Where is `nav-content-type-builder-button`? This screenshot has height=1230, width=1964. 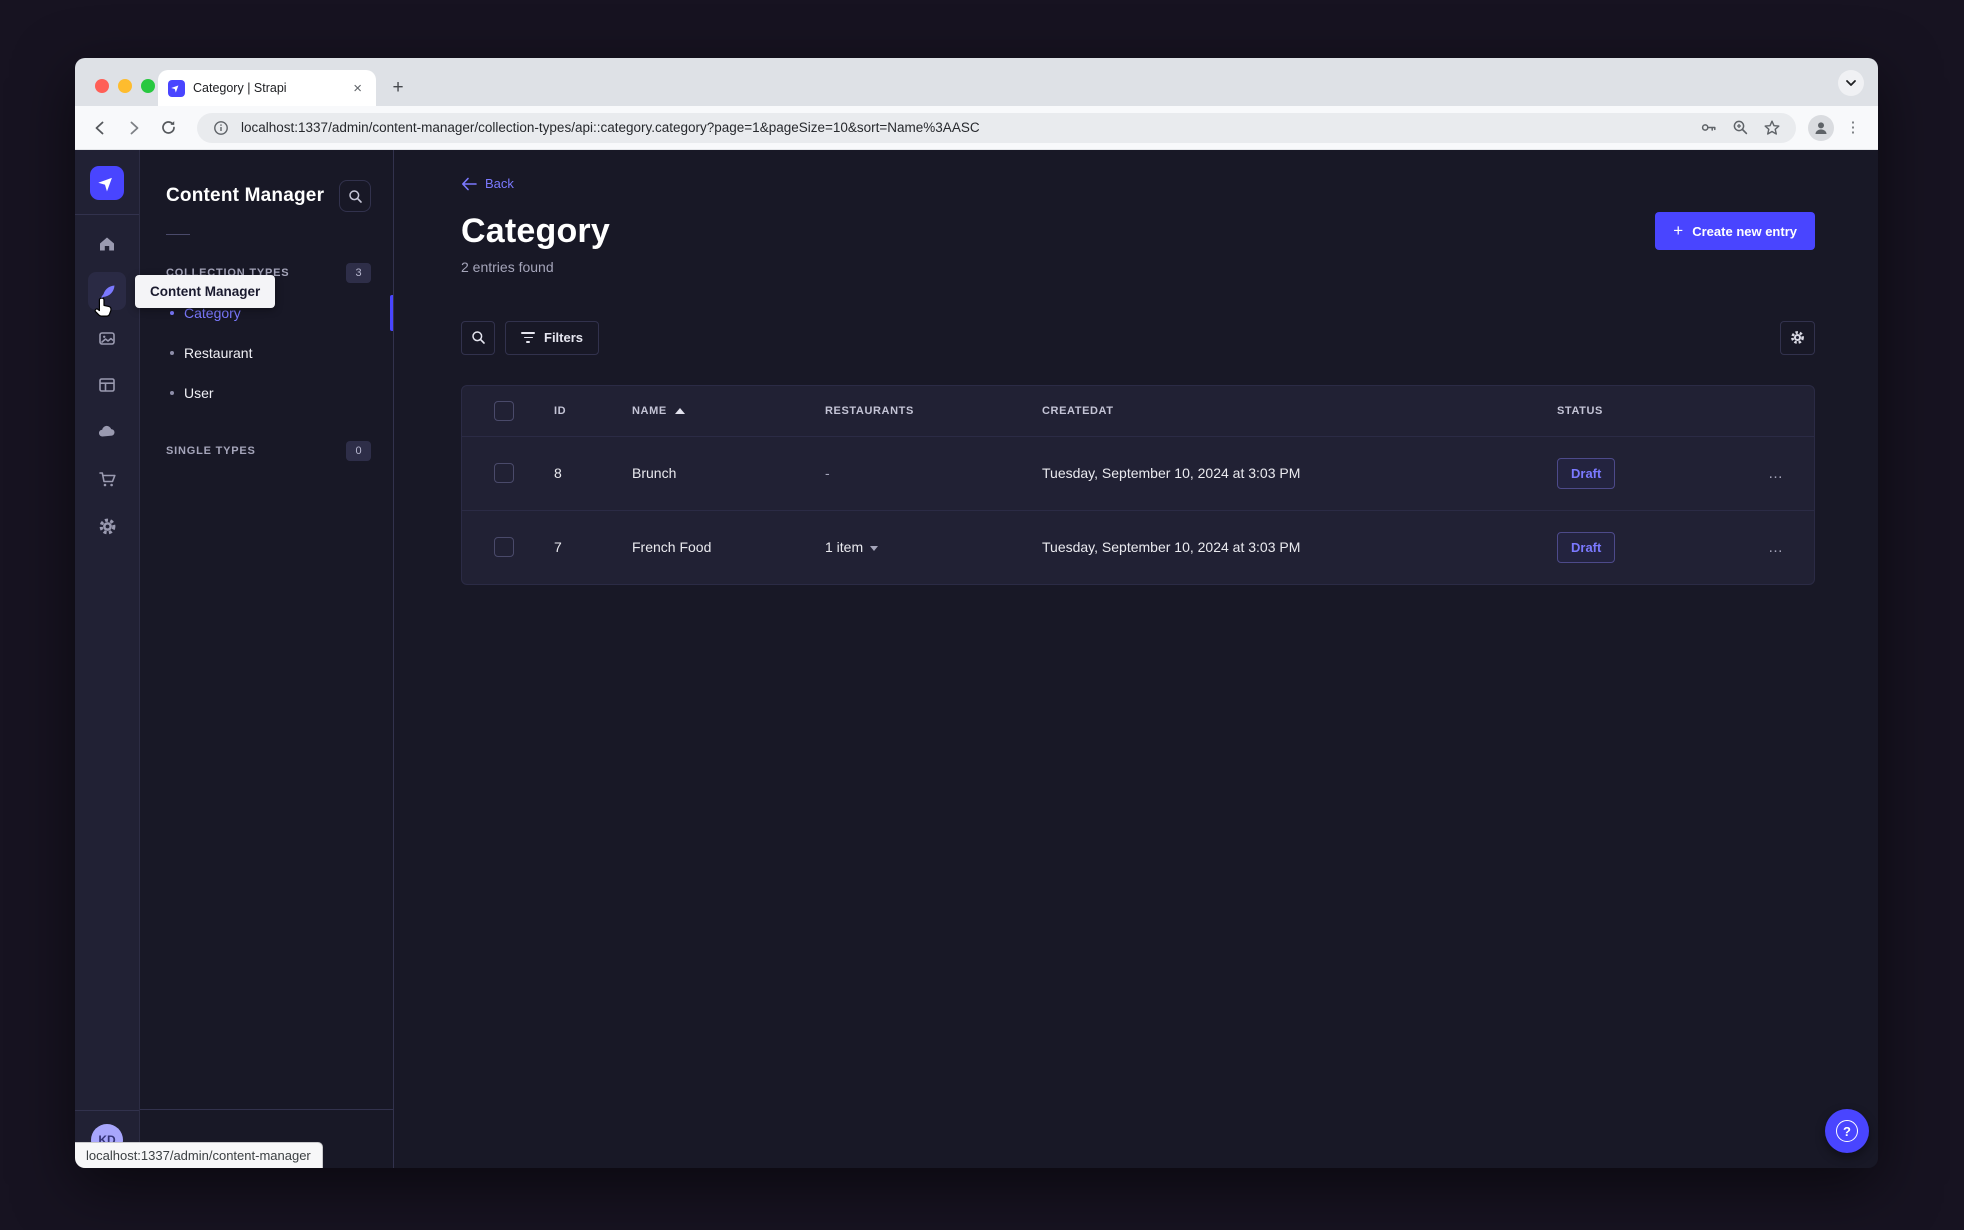
nav-content-type-builder-button is located at coordinates (107, 385).